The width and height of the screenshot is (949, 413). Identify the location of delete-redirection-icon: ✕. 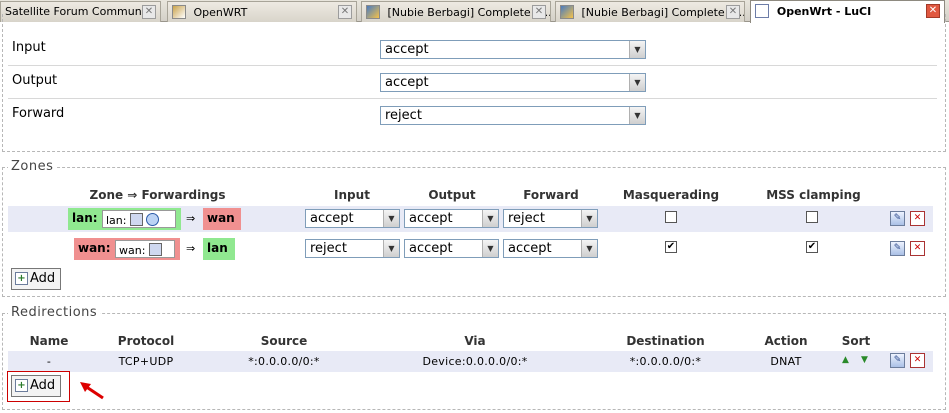
(917, 360).